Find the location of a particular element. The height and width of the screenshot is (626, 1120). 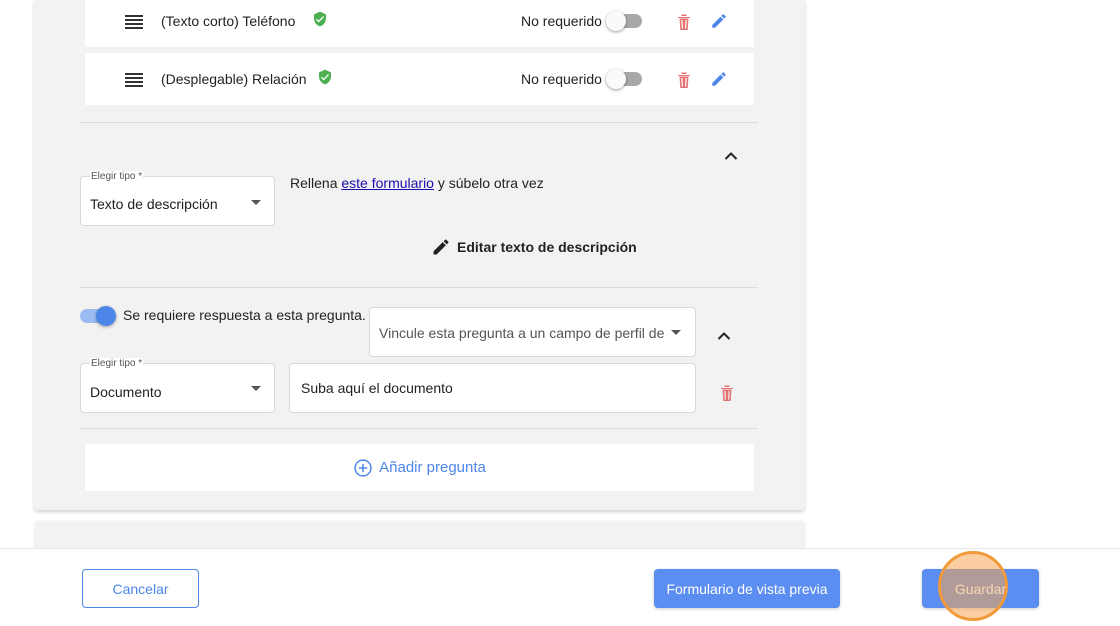

preview-form-button: Formulario de vista previa is located at coordinates (747, 588).